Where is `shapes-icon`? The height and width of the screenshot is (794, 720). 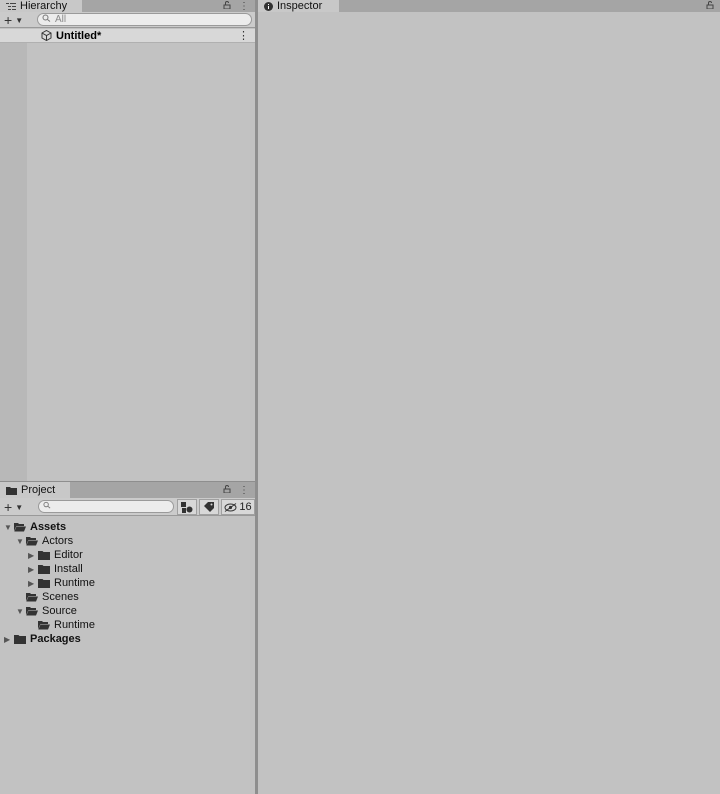 shapes-icon is located at coordinates (187, 507).